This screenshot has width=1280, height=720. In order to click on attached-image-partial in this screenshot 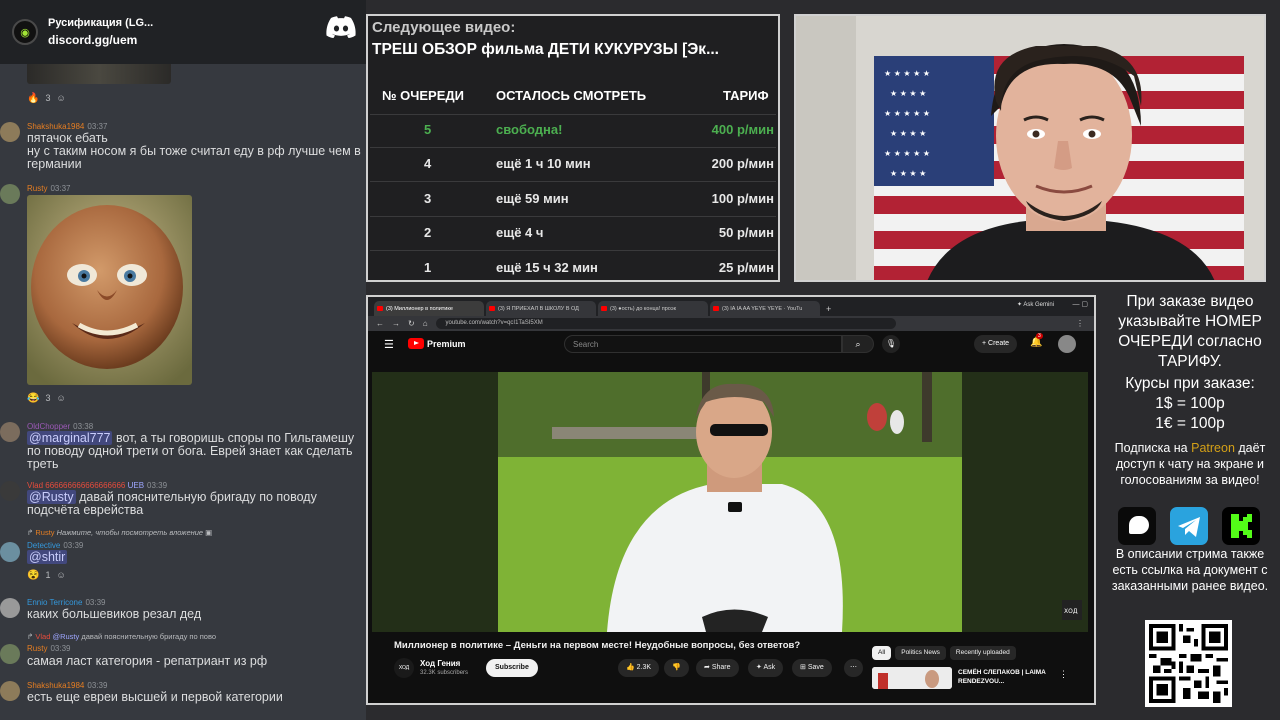, I will do `click(99, 74)`.